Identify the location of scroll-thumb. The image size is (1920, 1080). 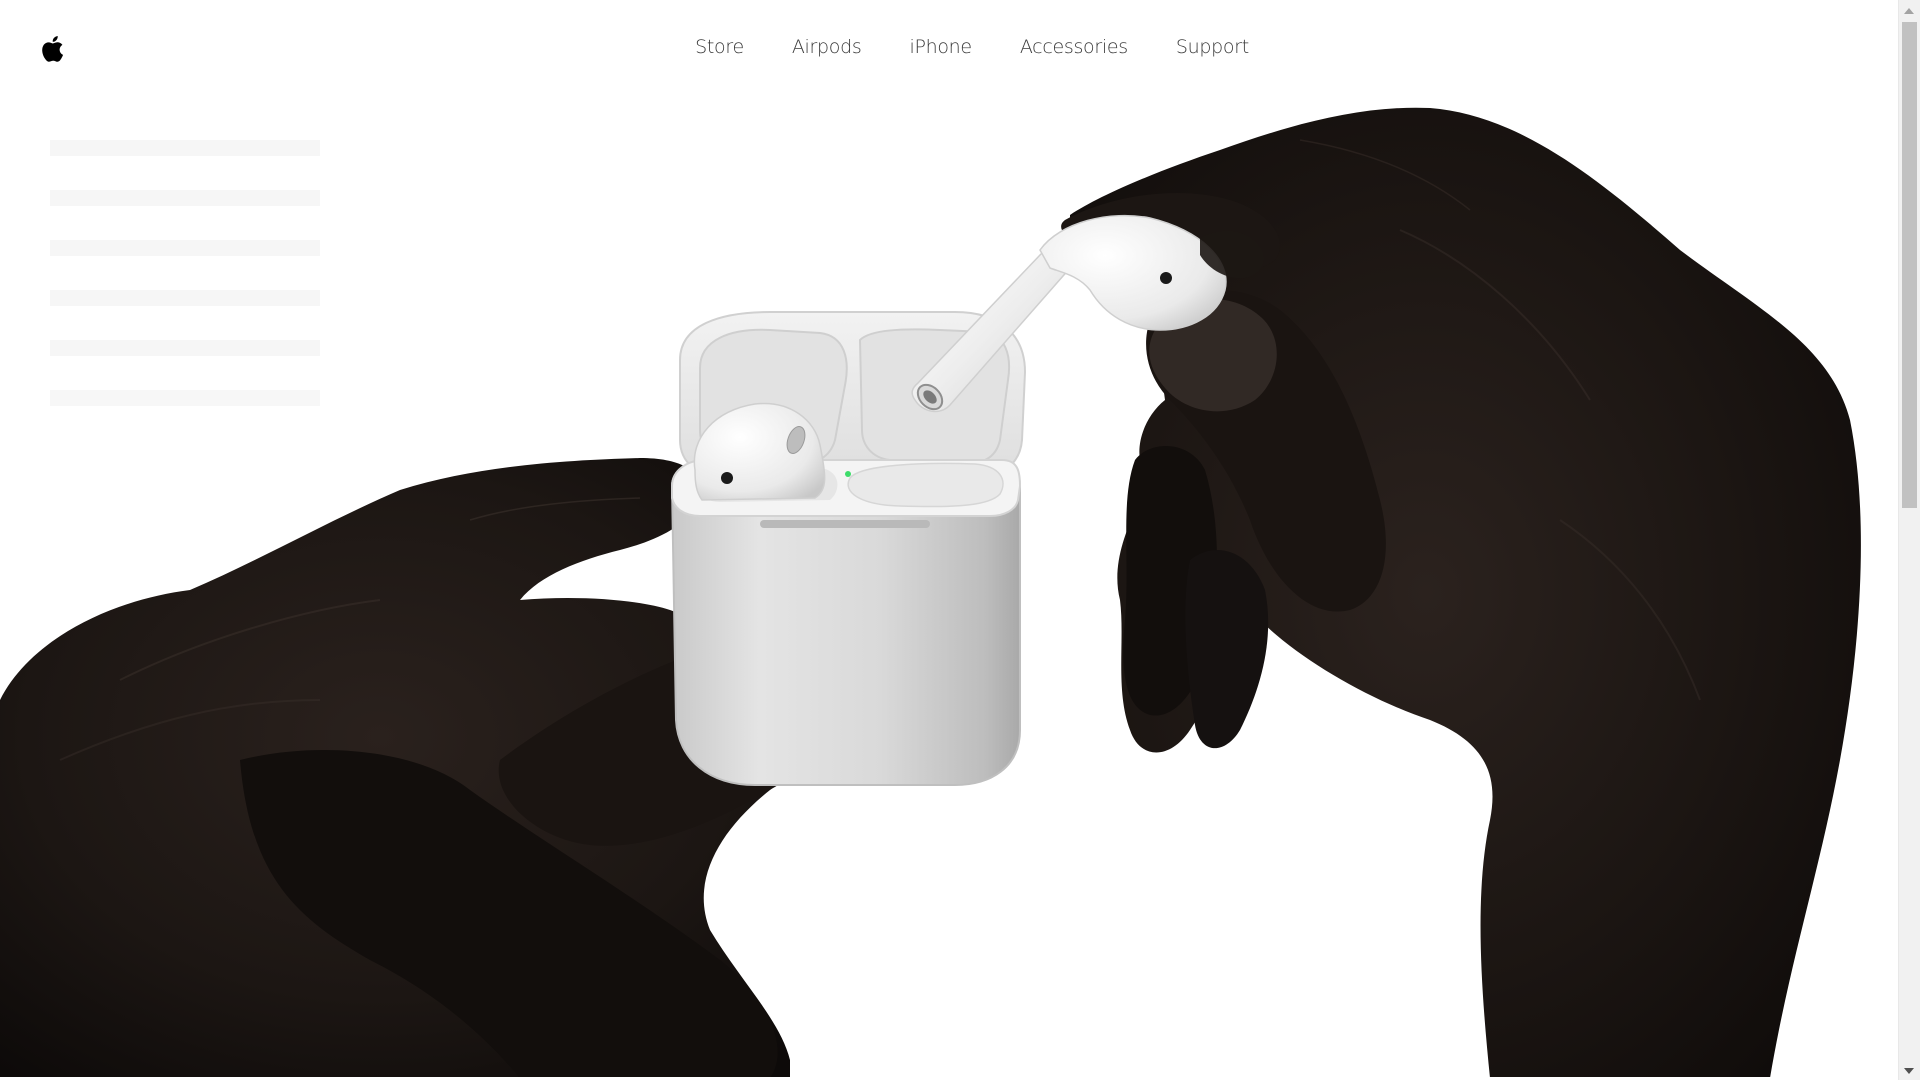
(1909, 265).